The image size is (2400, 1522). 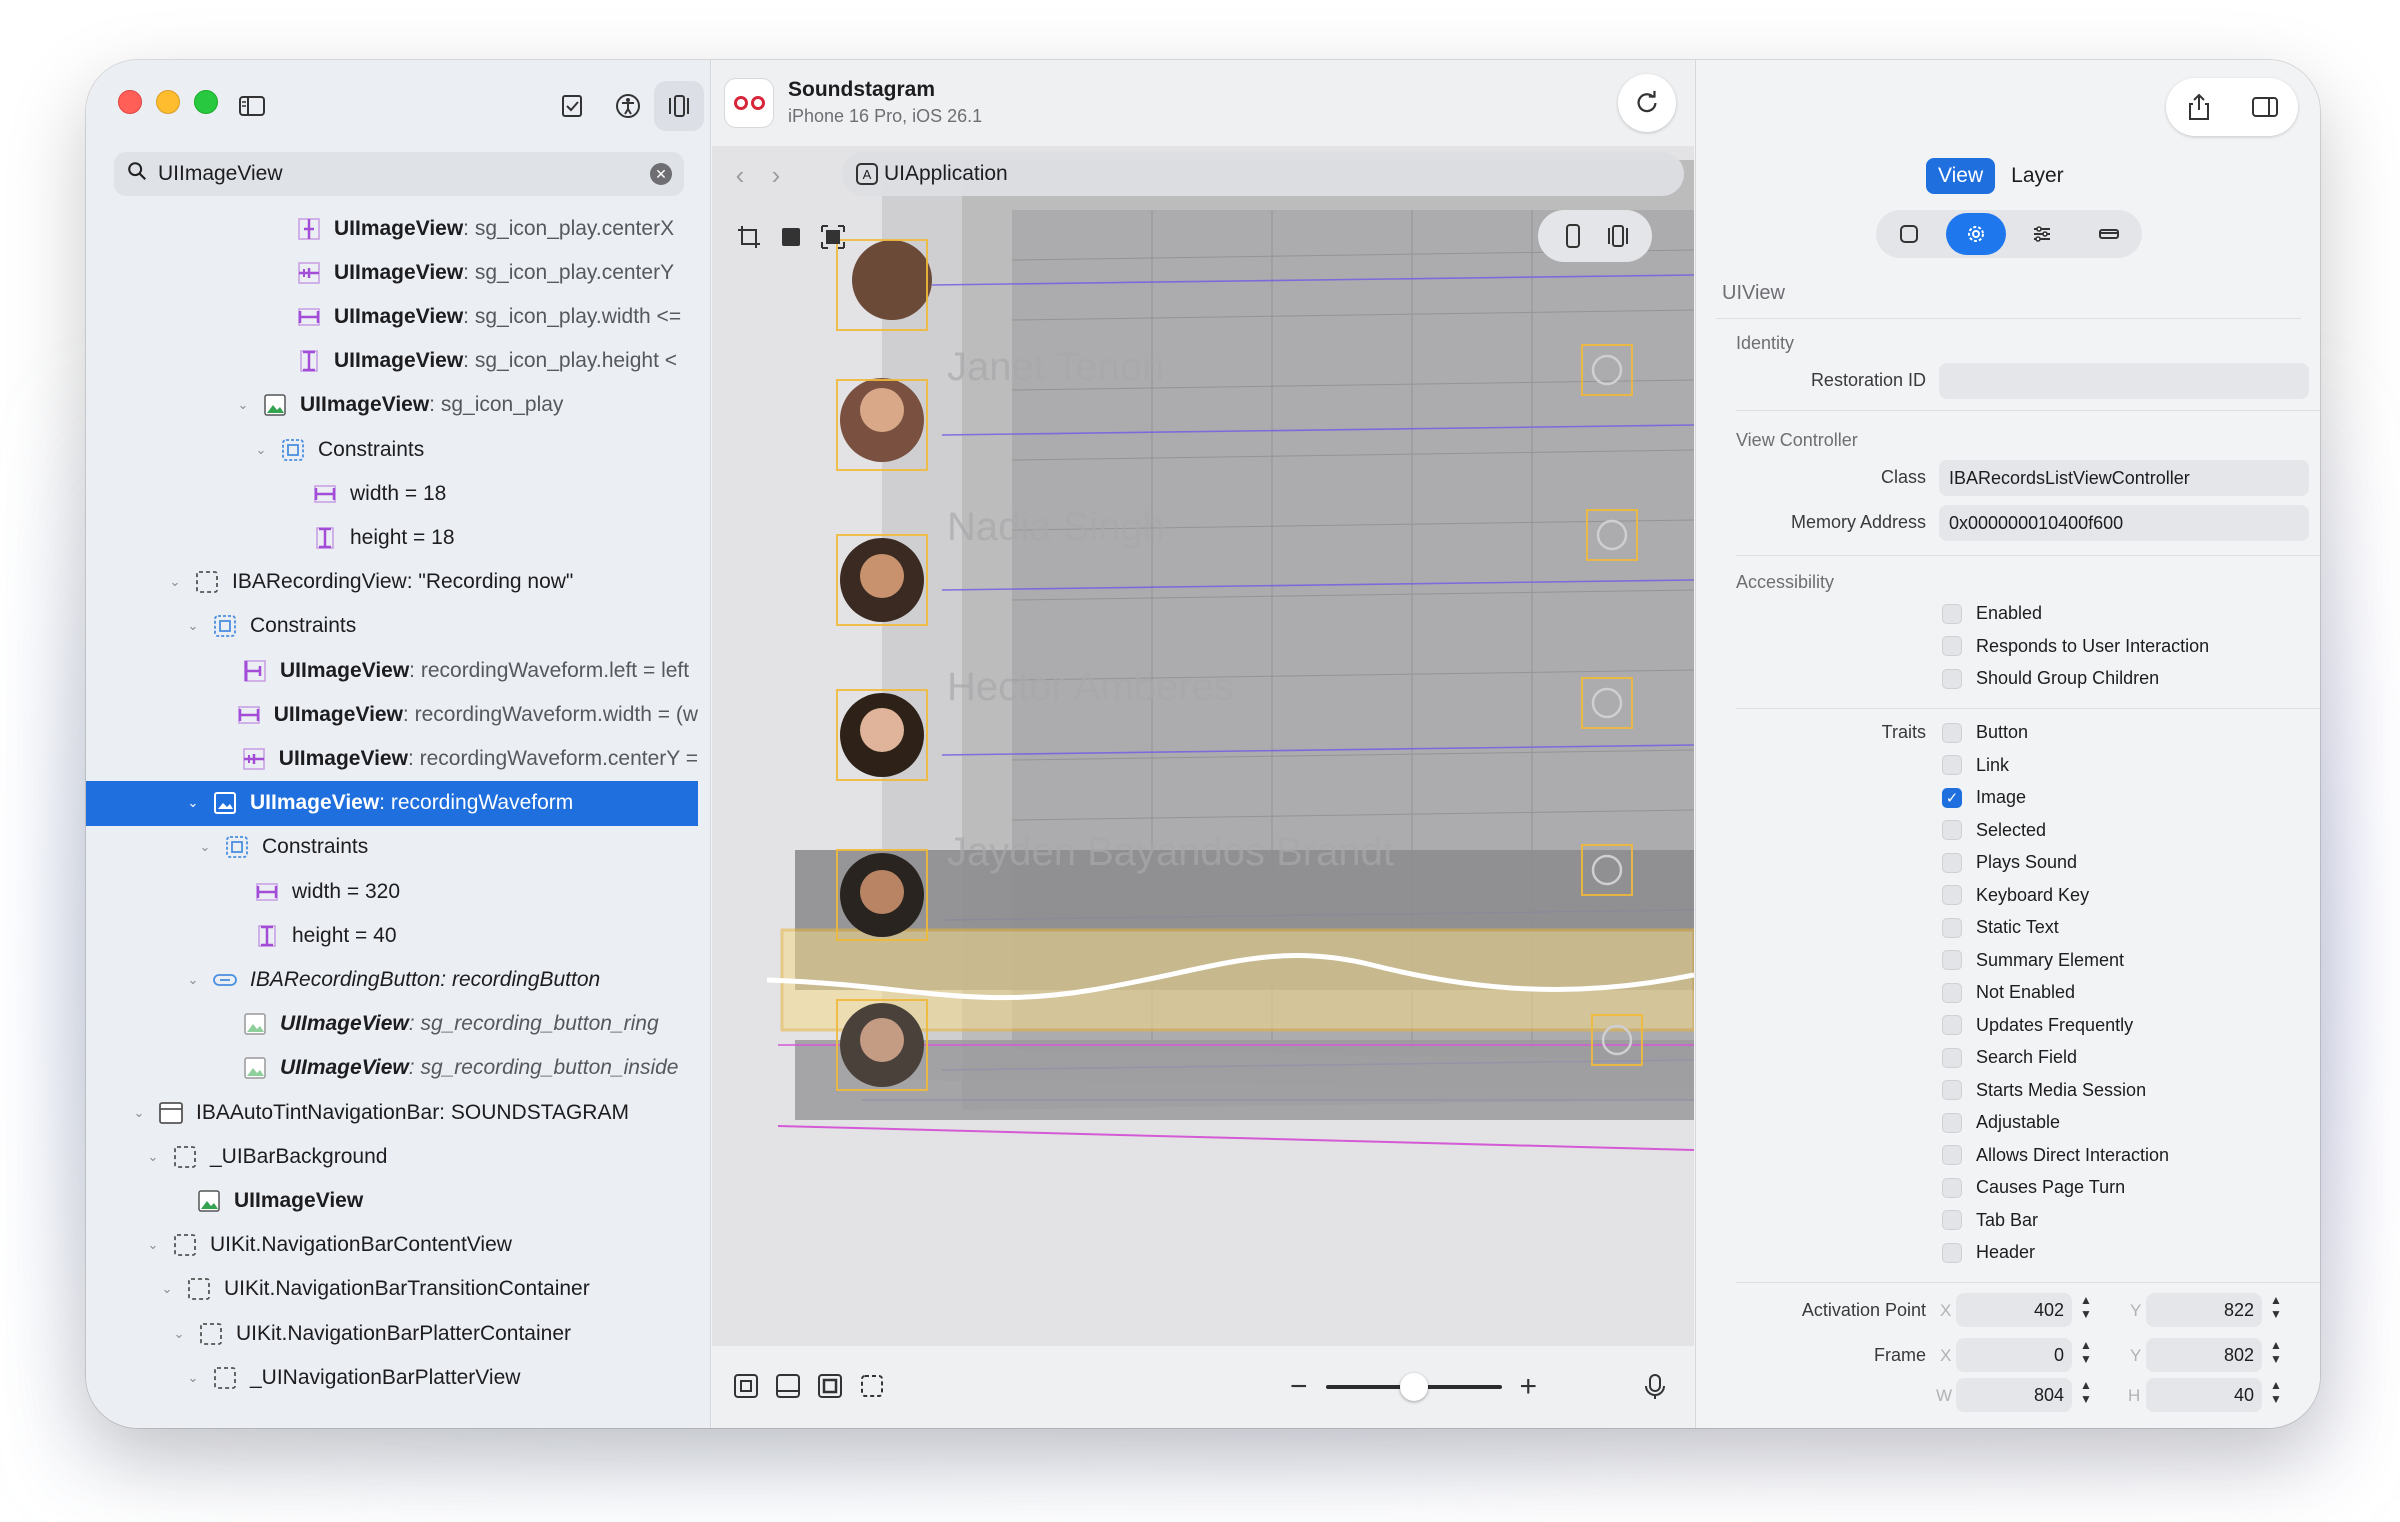 I want to click on checkbox: ✓, so click(x=1952, y=797).